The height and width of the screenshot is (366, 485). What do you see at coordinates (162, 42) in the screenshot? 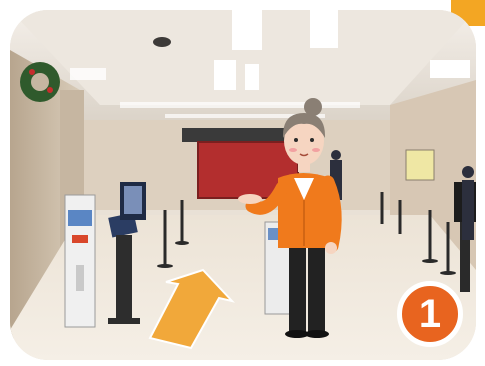
I see `security-camera` at bounding box center [162, 42].